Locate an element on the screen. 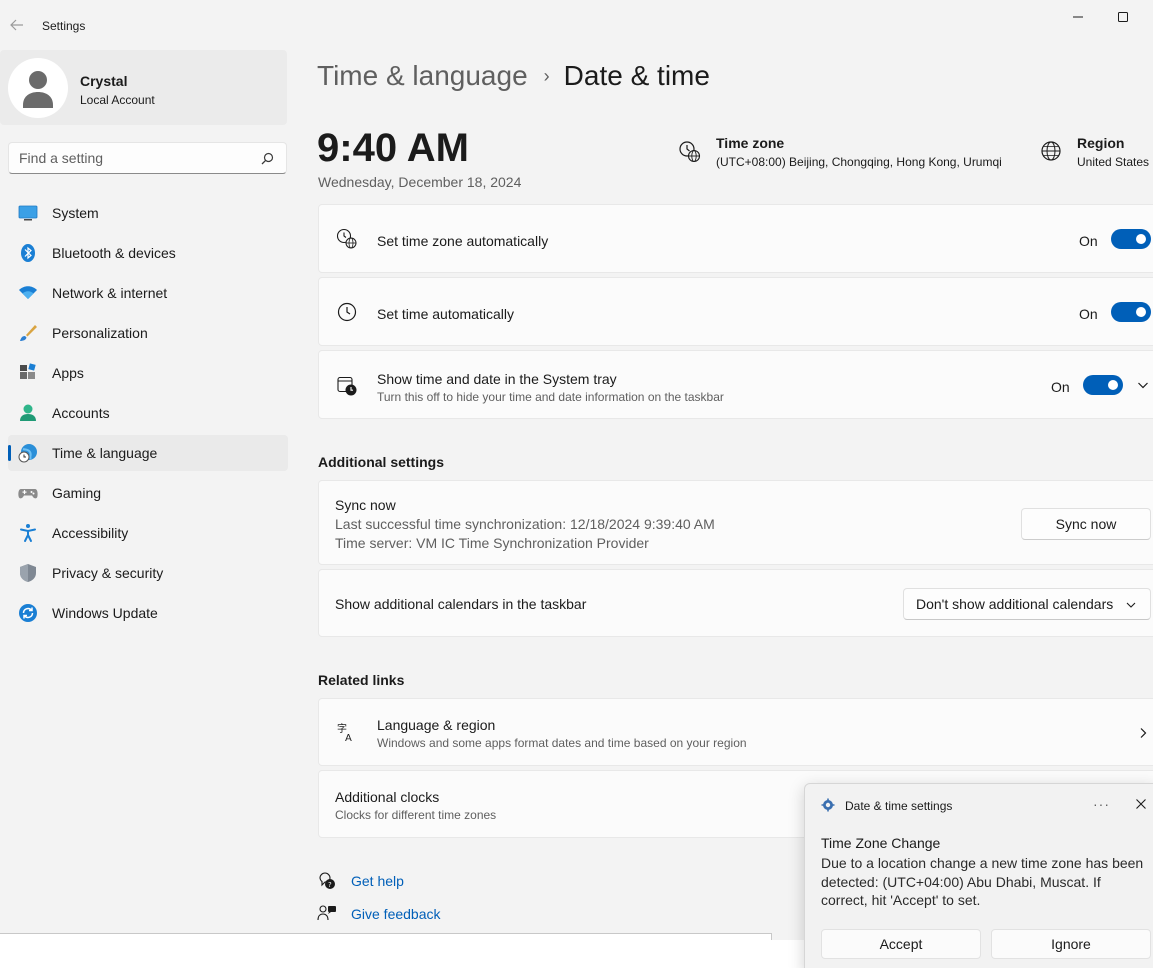  card-time-auto: Set time automatically On is located at coordinates (735, 311).